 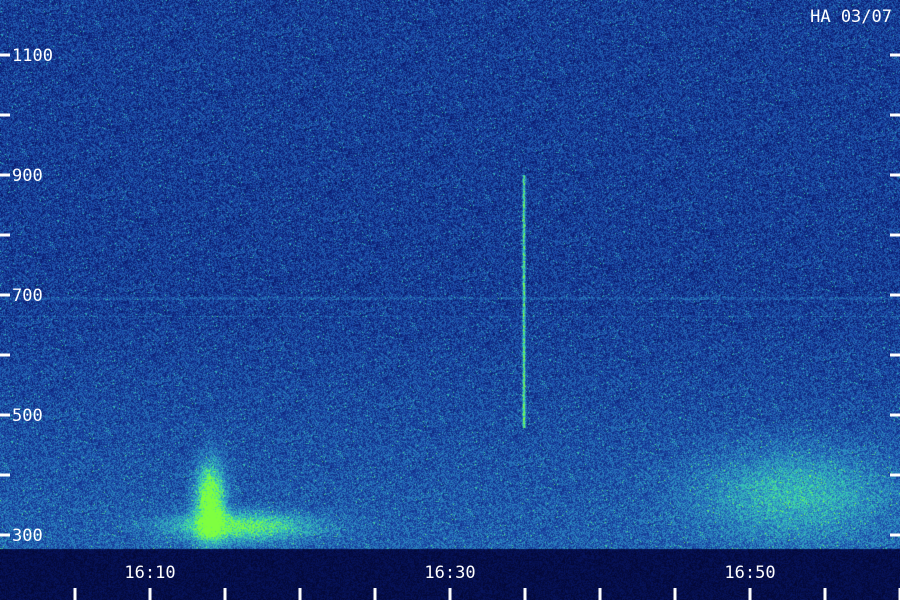 What do you see at coordinates (27, 296) in the screenshot?
I see `y-tick-label: 700` at bounding box center [27, 296].